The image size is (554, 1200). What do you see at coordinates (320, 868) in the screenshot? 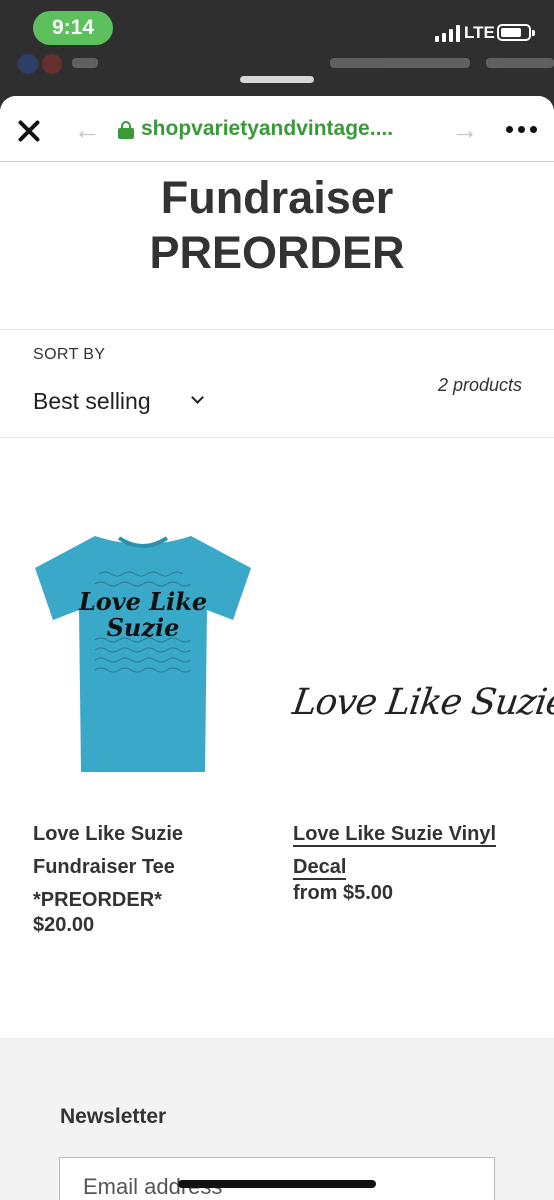
I see `product-title-line2: Decal` at bounding box center [320, 868].